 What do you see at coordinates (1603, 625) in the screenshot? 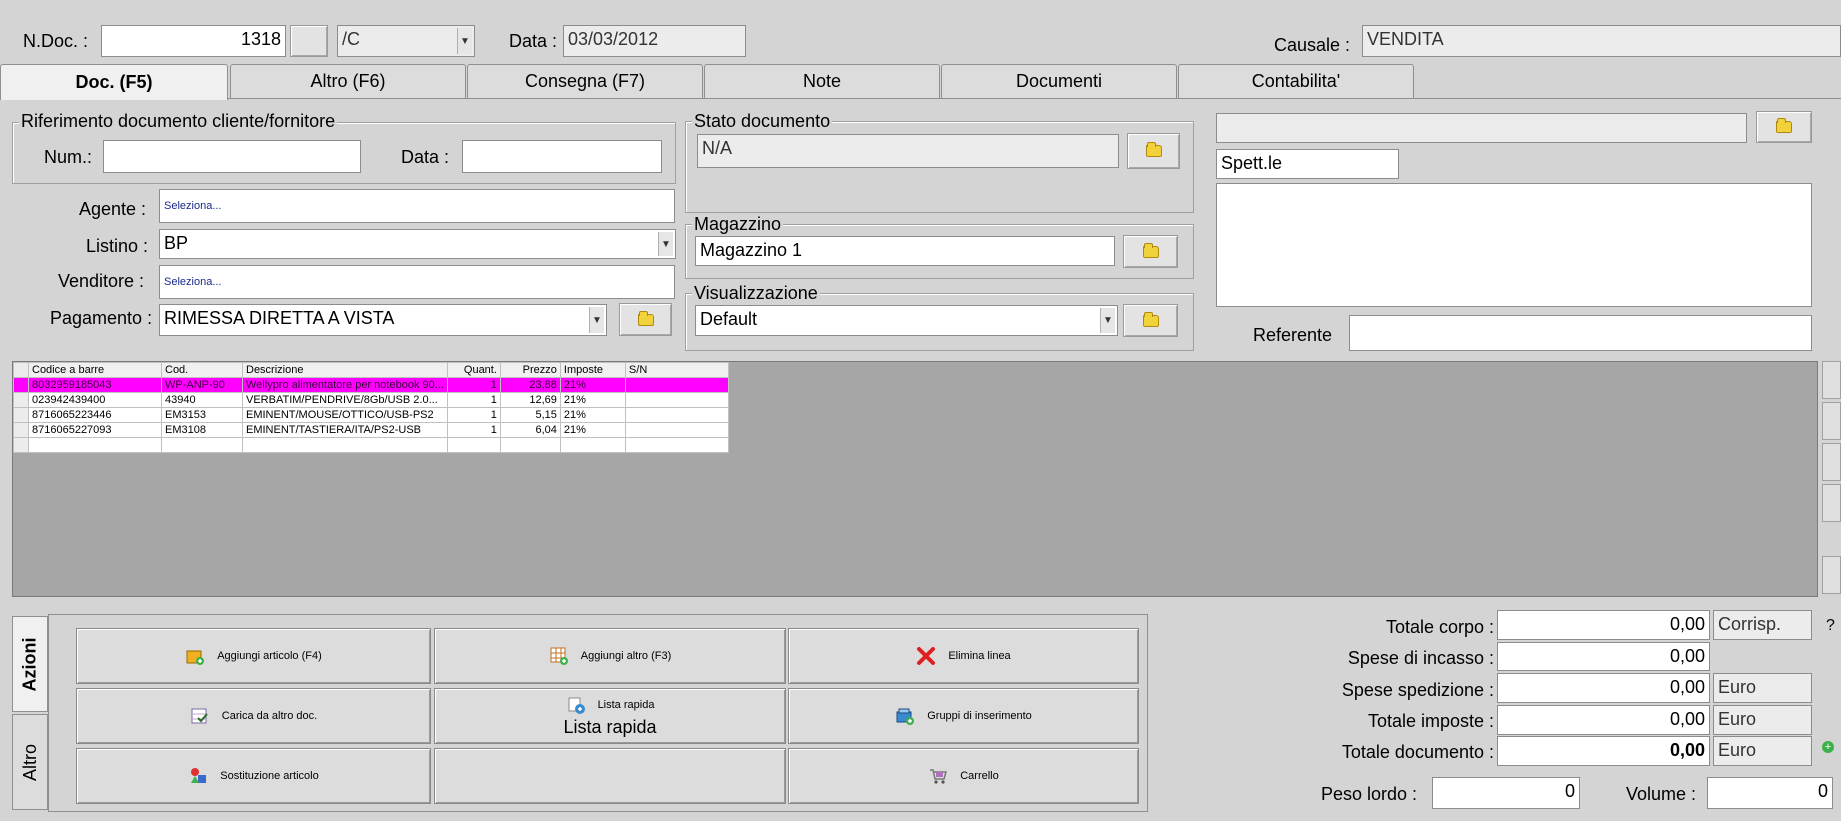
I see `totale-corpo-field: 0,00` at bounding box center [1603, 625].